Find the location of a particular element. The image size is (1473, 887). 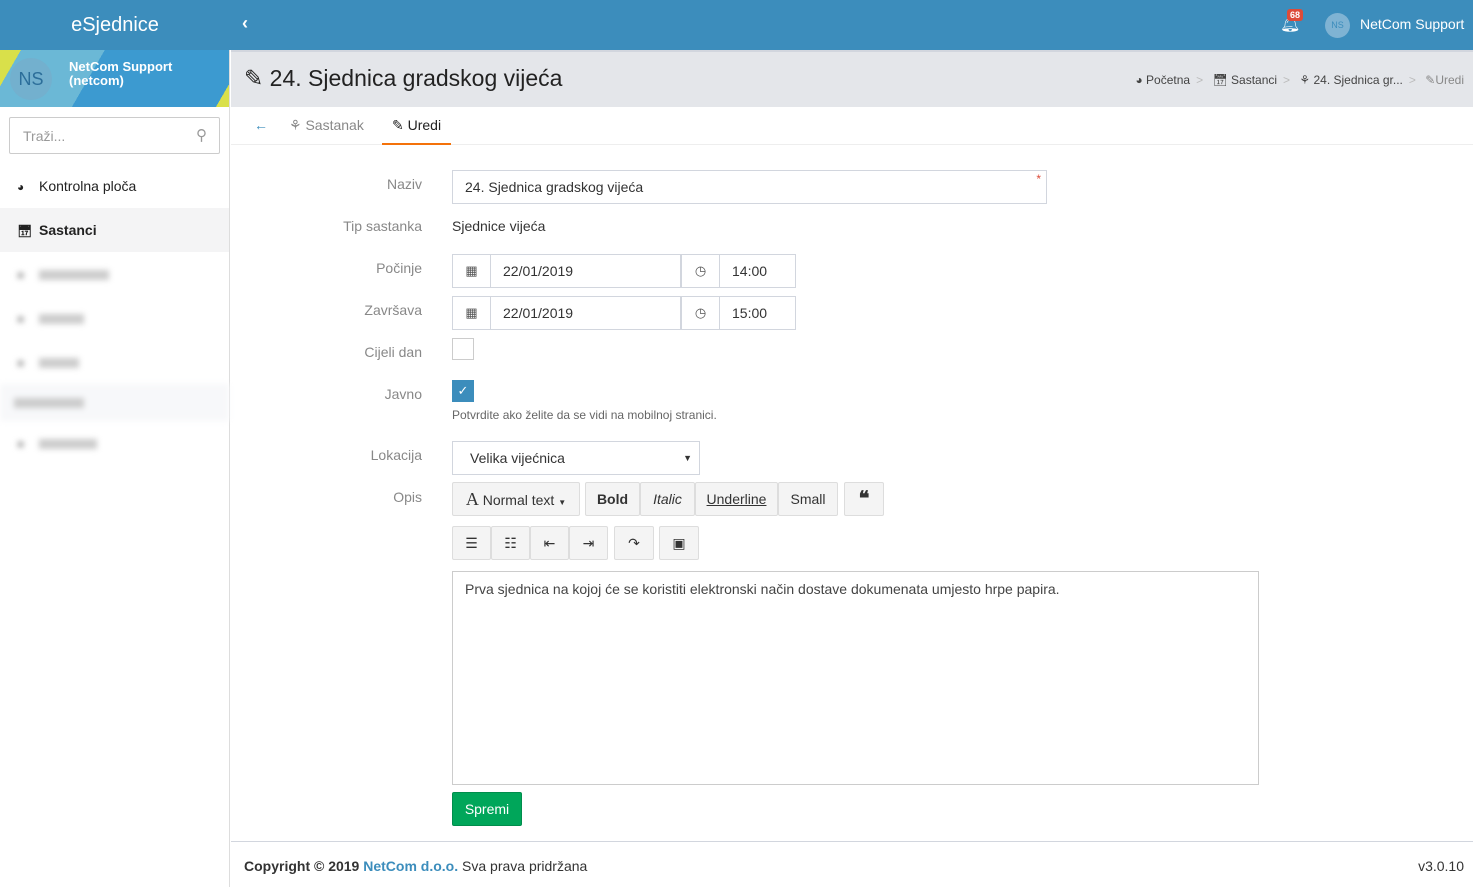

lokacija-label: Lokacija is located at coordinates (396, 455).